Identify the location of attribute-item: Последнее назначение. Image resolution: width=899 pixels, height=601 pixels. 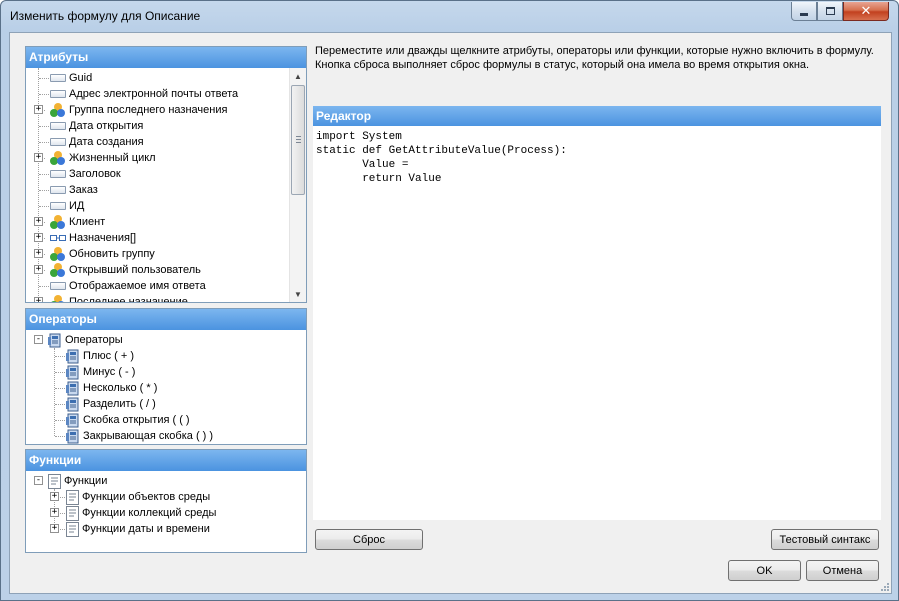
(119, 298).